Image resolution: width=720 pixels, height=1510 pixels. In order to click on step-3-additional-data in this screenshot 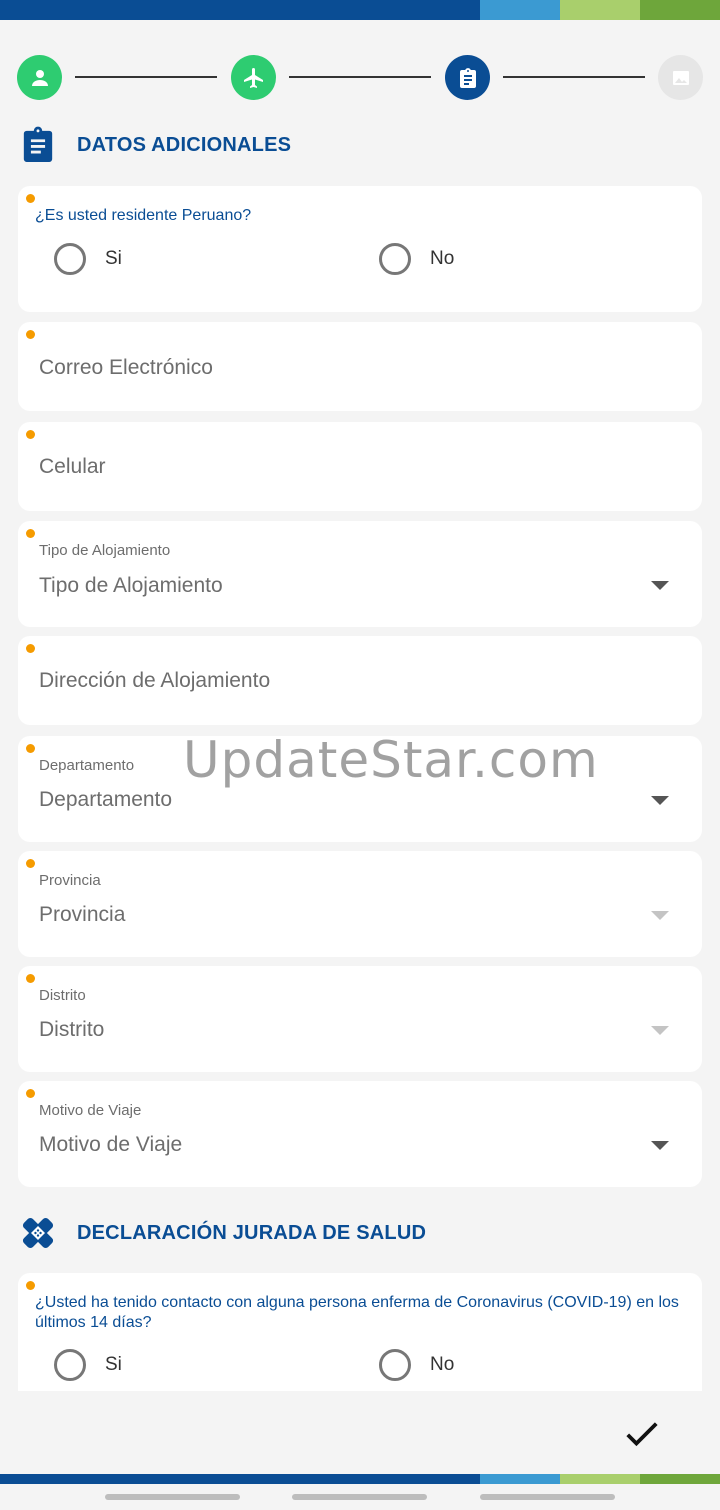, I will do `click(467, 77)`.